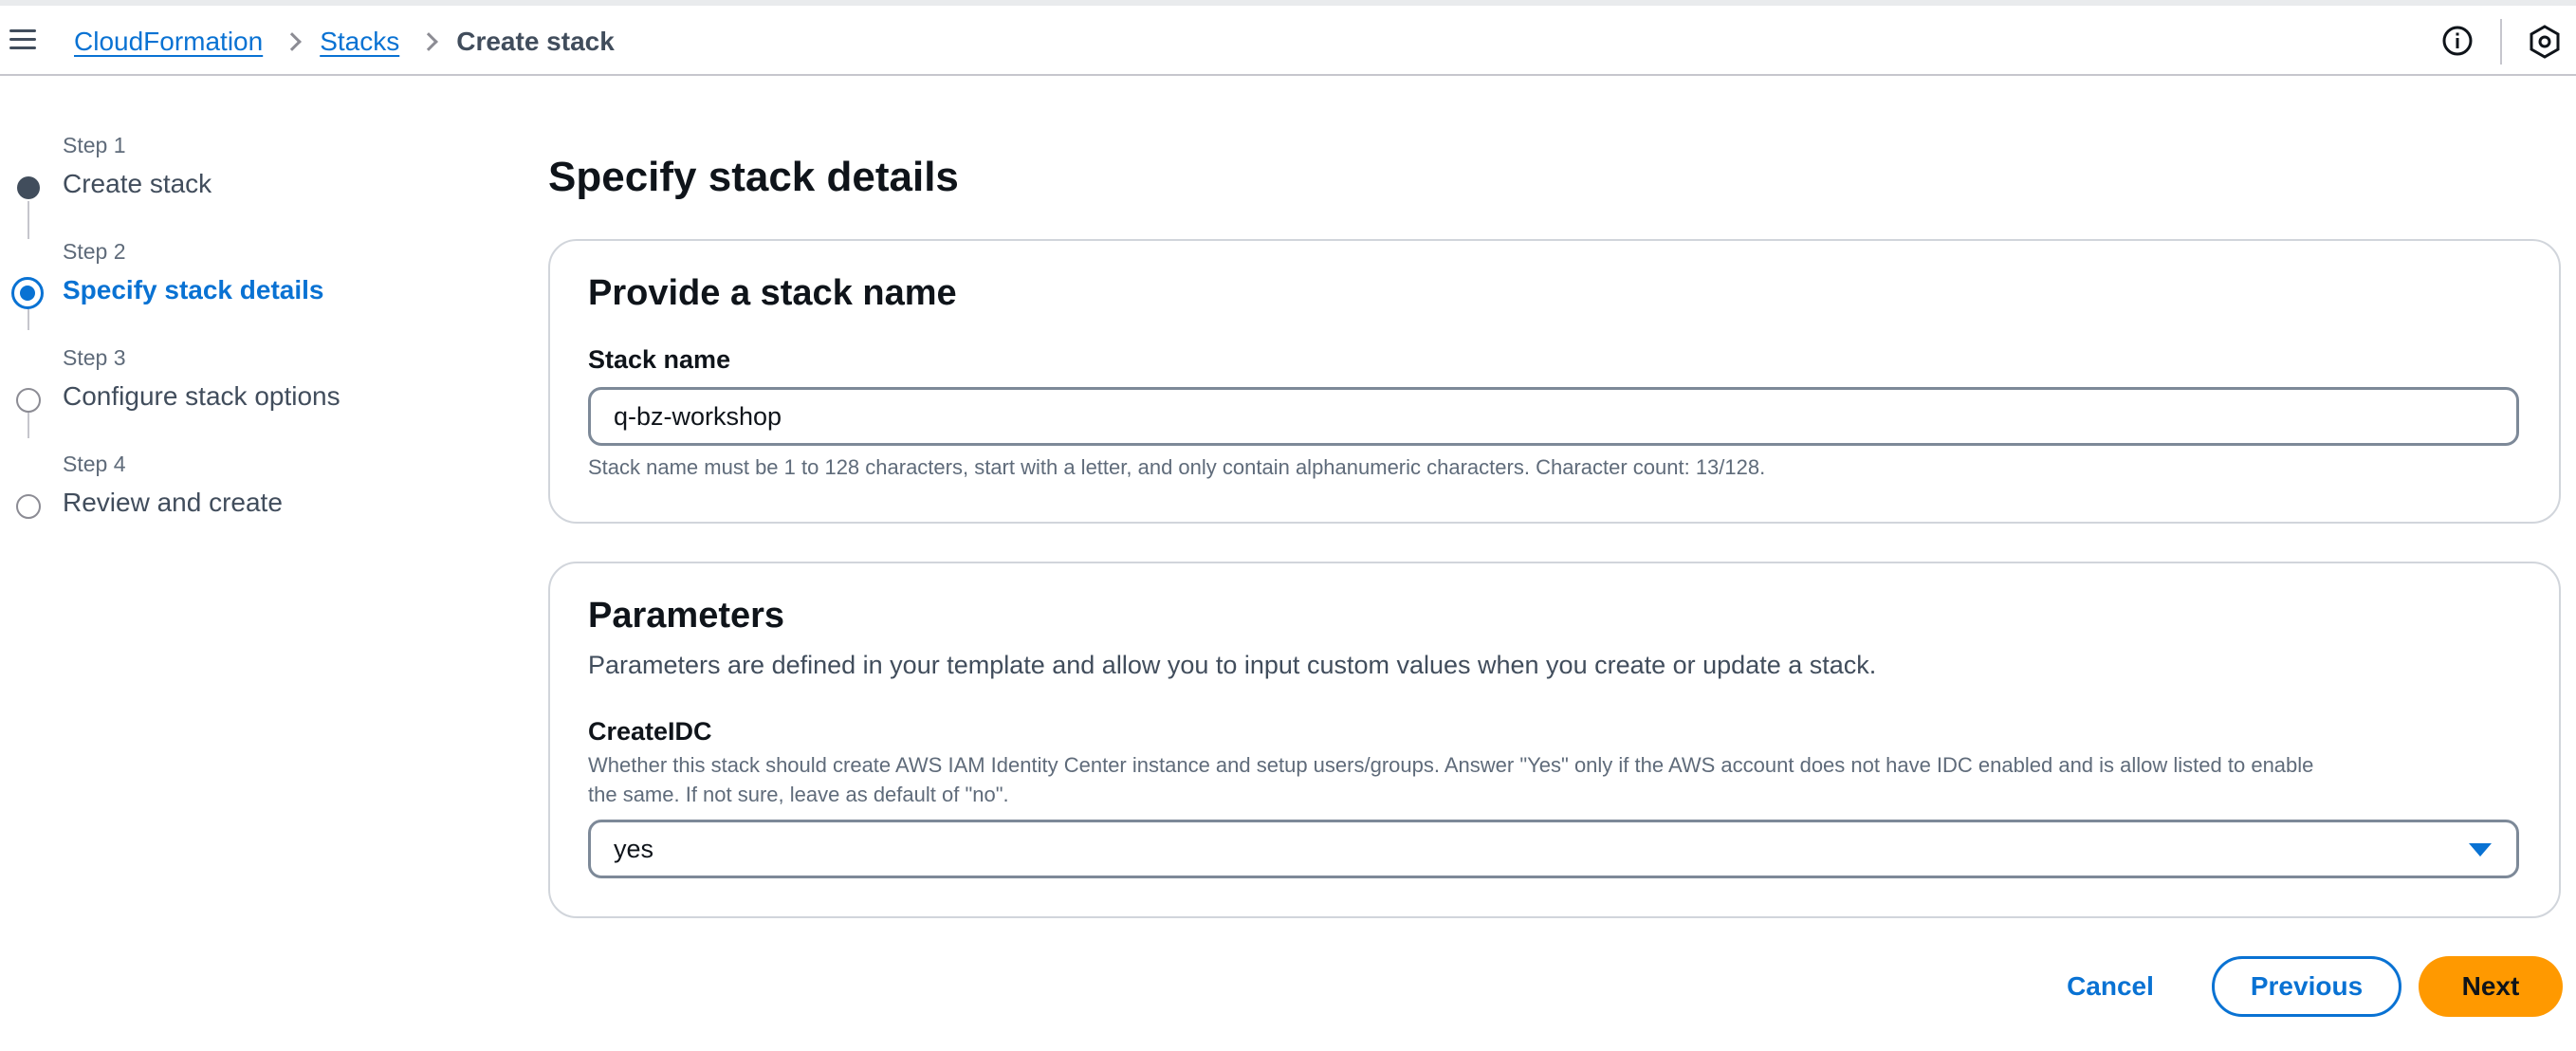 The image size is (2576, 1051). Describe the element at coordinates (137, 184) in the screenshot. I see `step-label-create-stack: Create stack` at that location.